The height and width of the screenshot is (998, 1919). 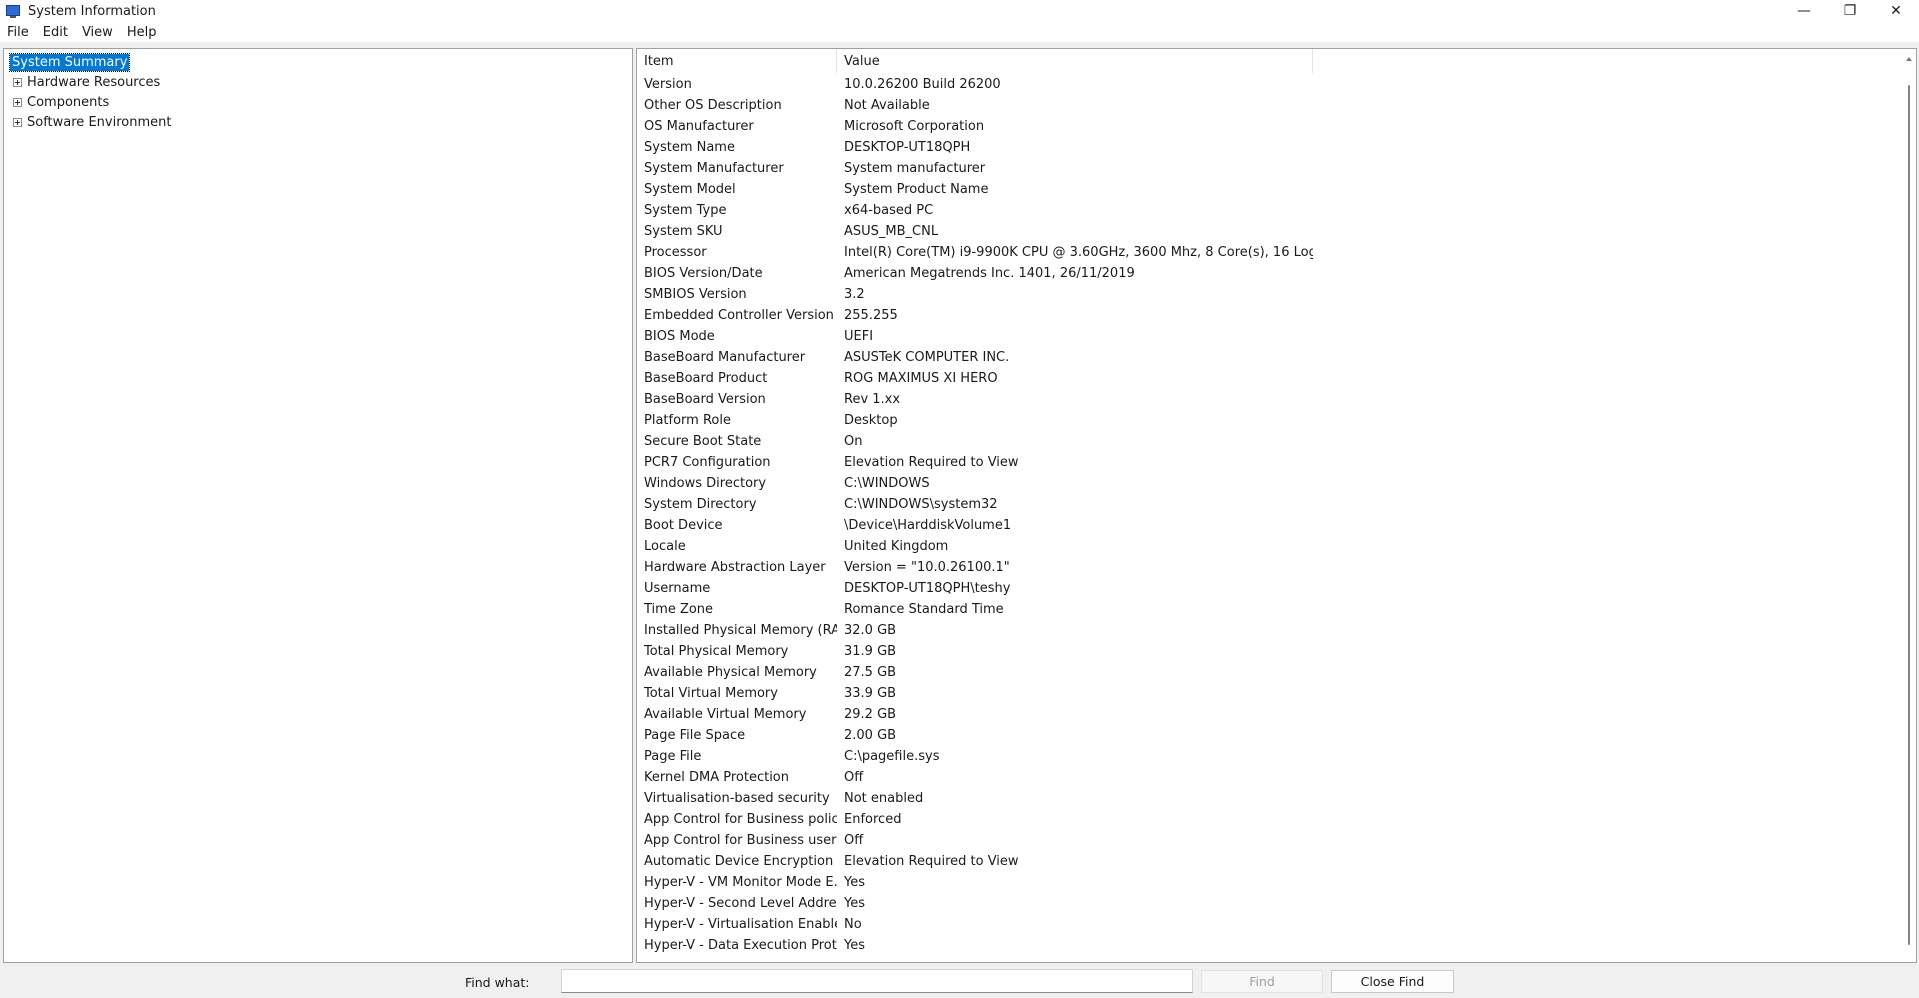 What do you see at coordinates (1267, 126) in the screenshot?
I see `table-row: OS Manufacturer Microsoft Corporation` at bounding box center [1267, 126].